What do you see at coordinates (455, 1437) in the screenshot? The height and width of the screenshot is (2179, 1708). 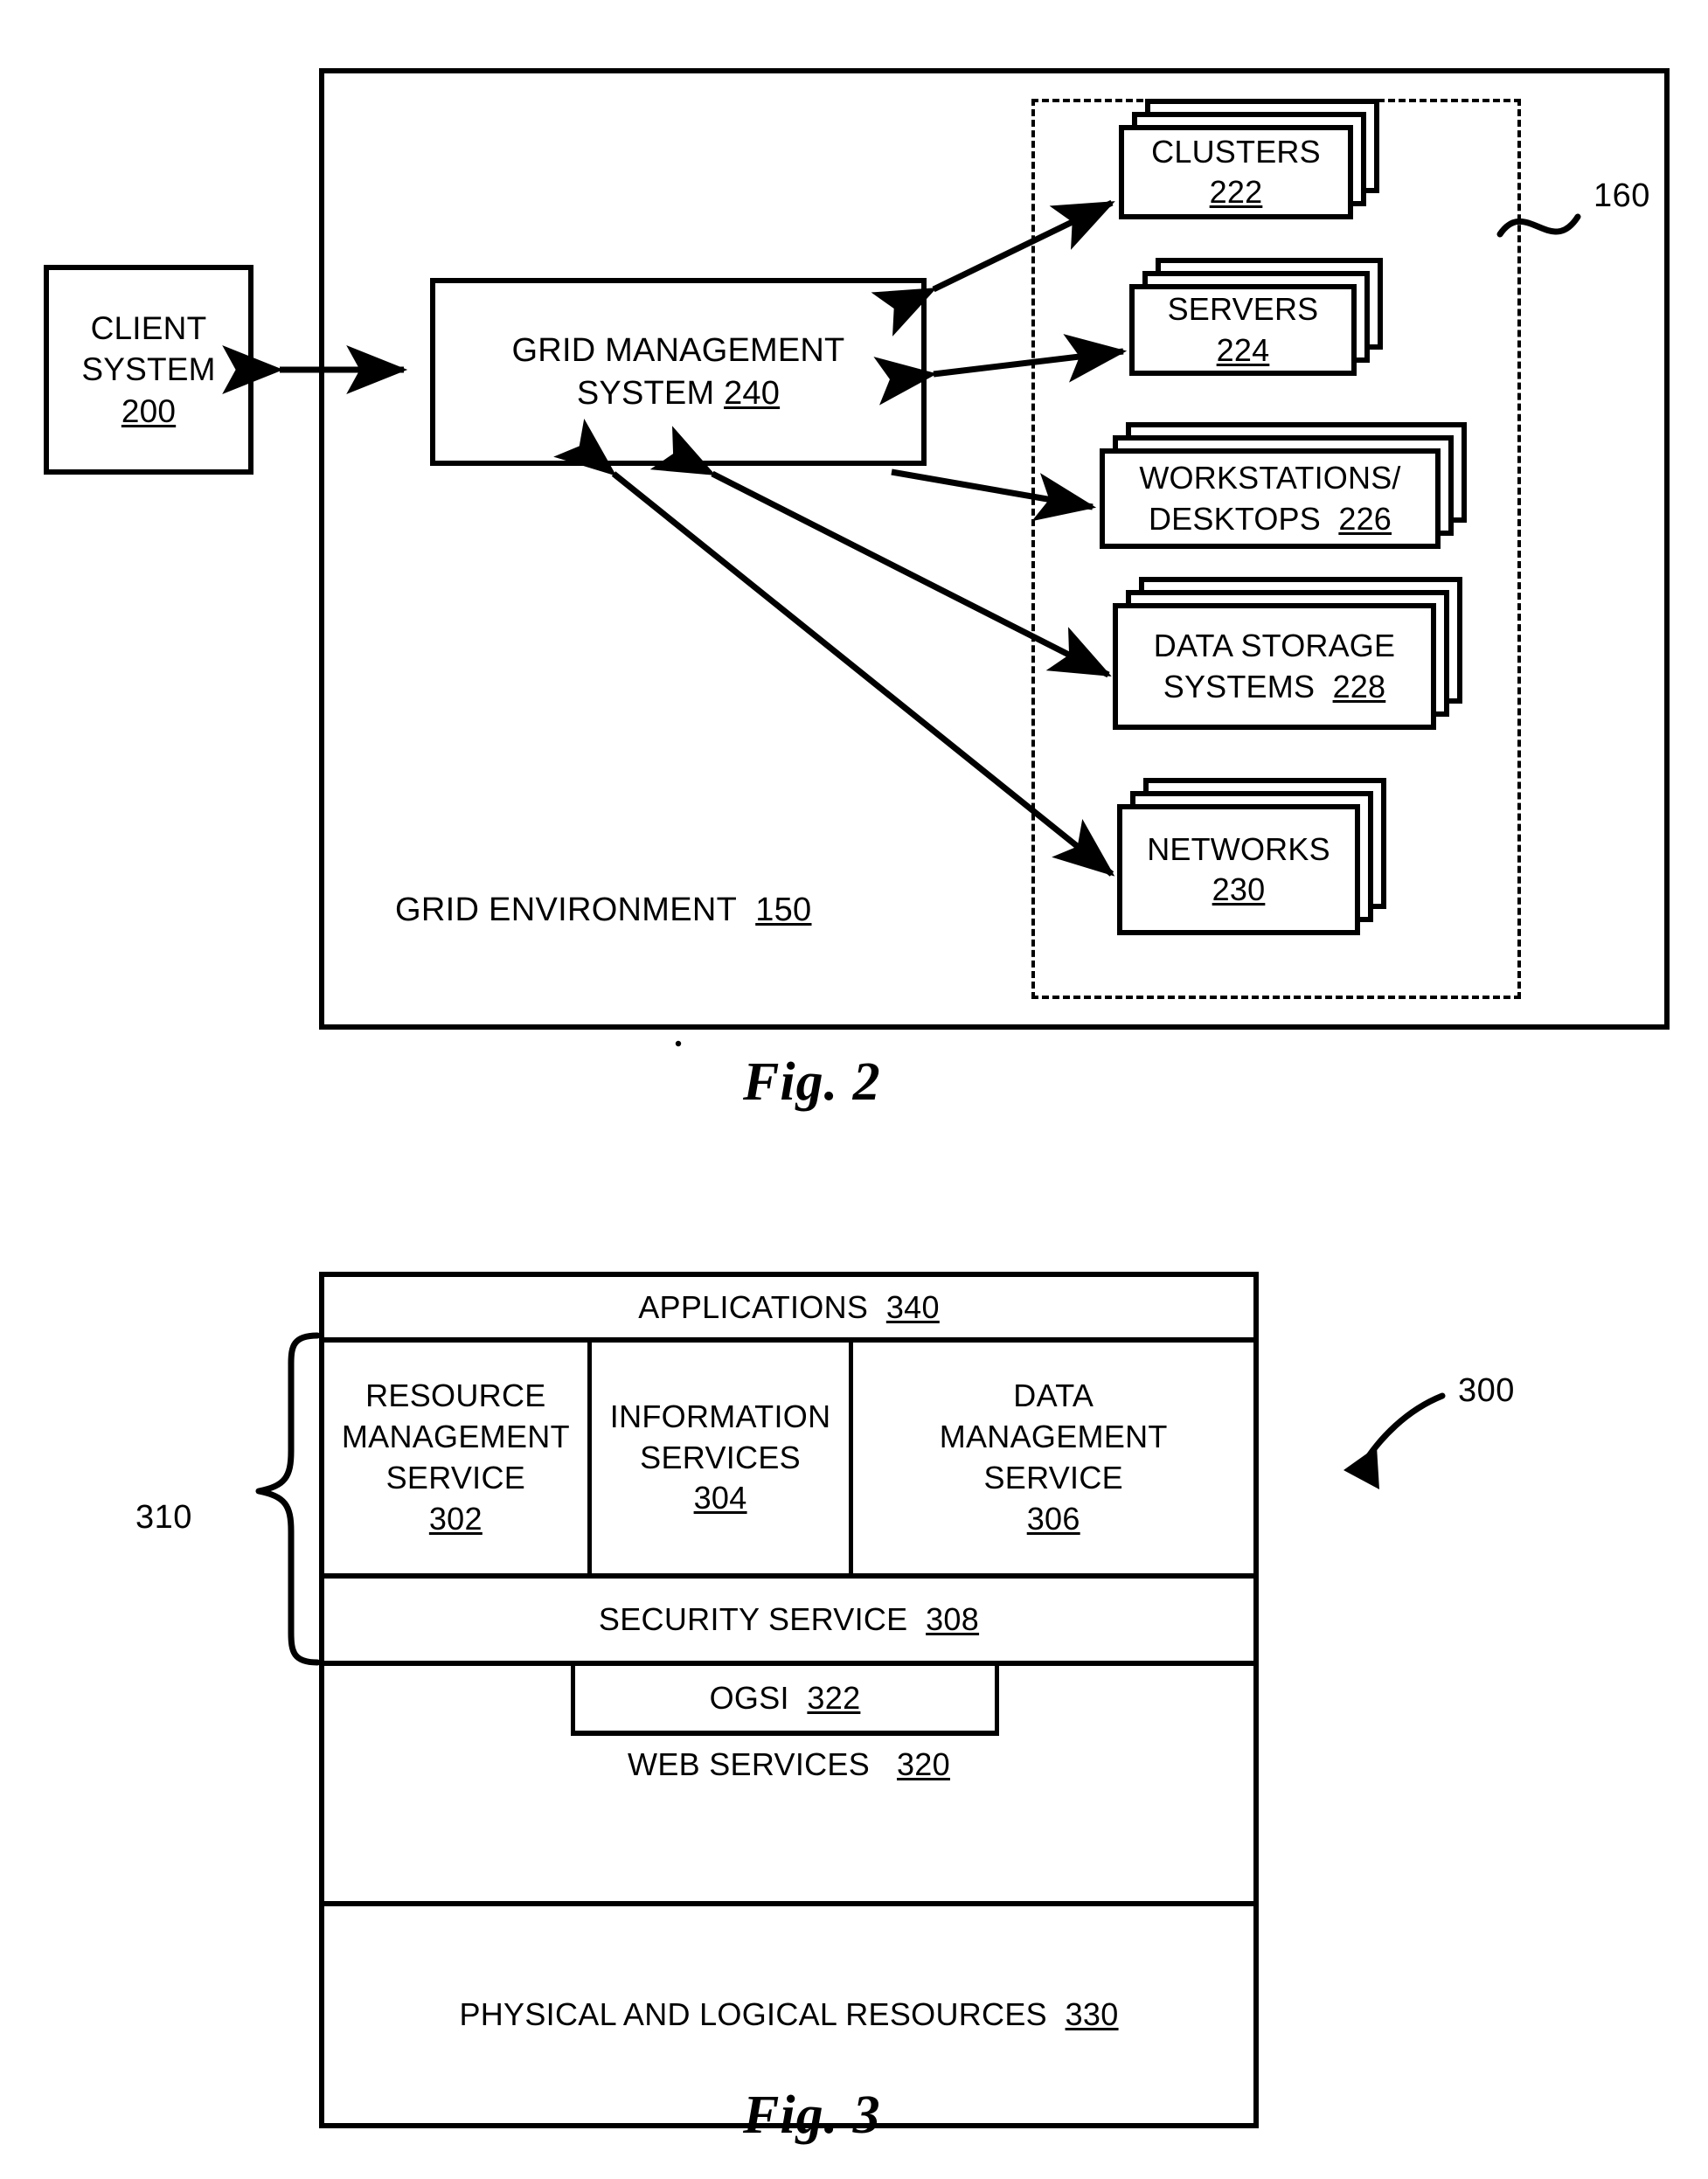 I see `rms-line2: MANAGEMENT` at bounding box center [455, 1437].